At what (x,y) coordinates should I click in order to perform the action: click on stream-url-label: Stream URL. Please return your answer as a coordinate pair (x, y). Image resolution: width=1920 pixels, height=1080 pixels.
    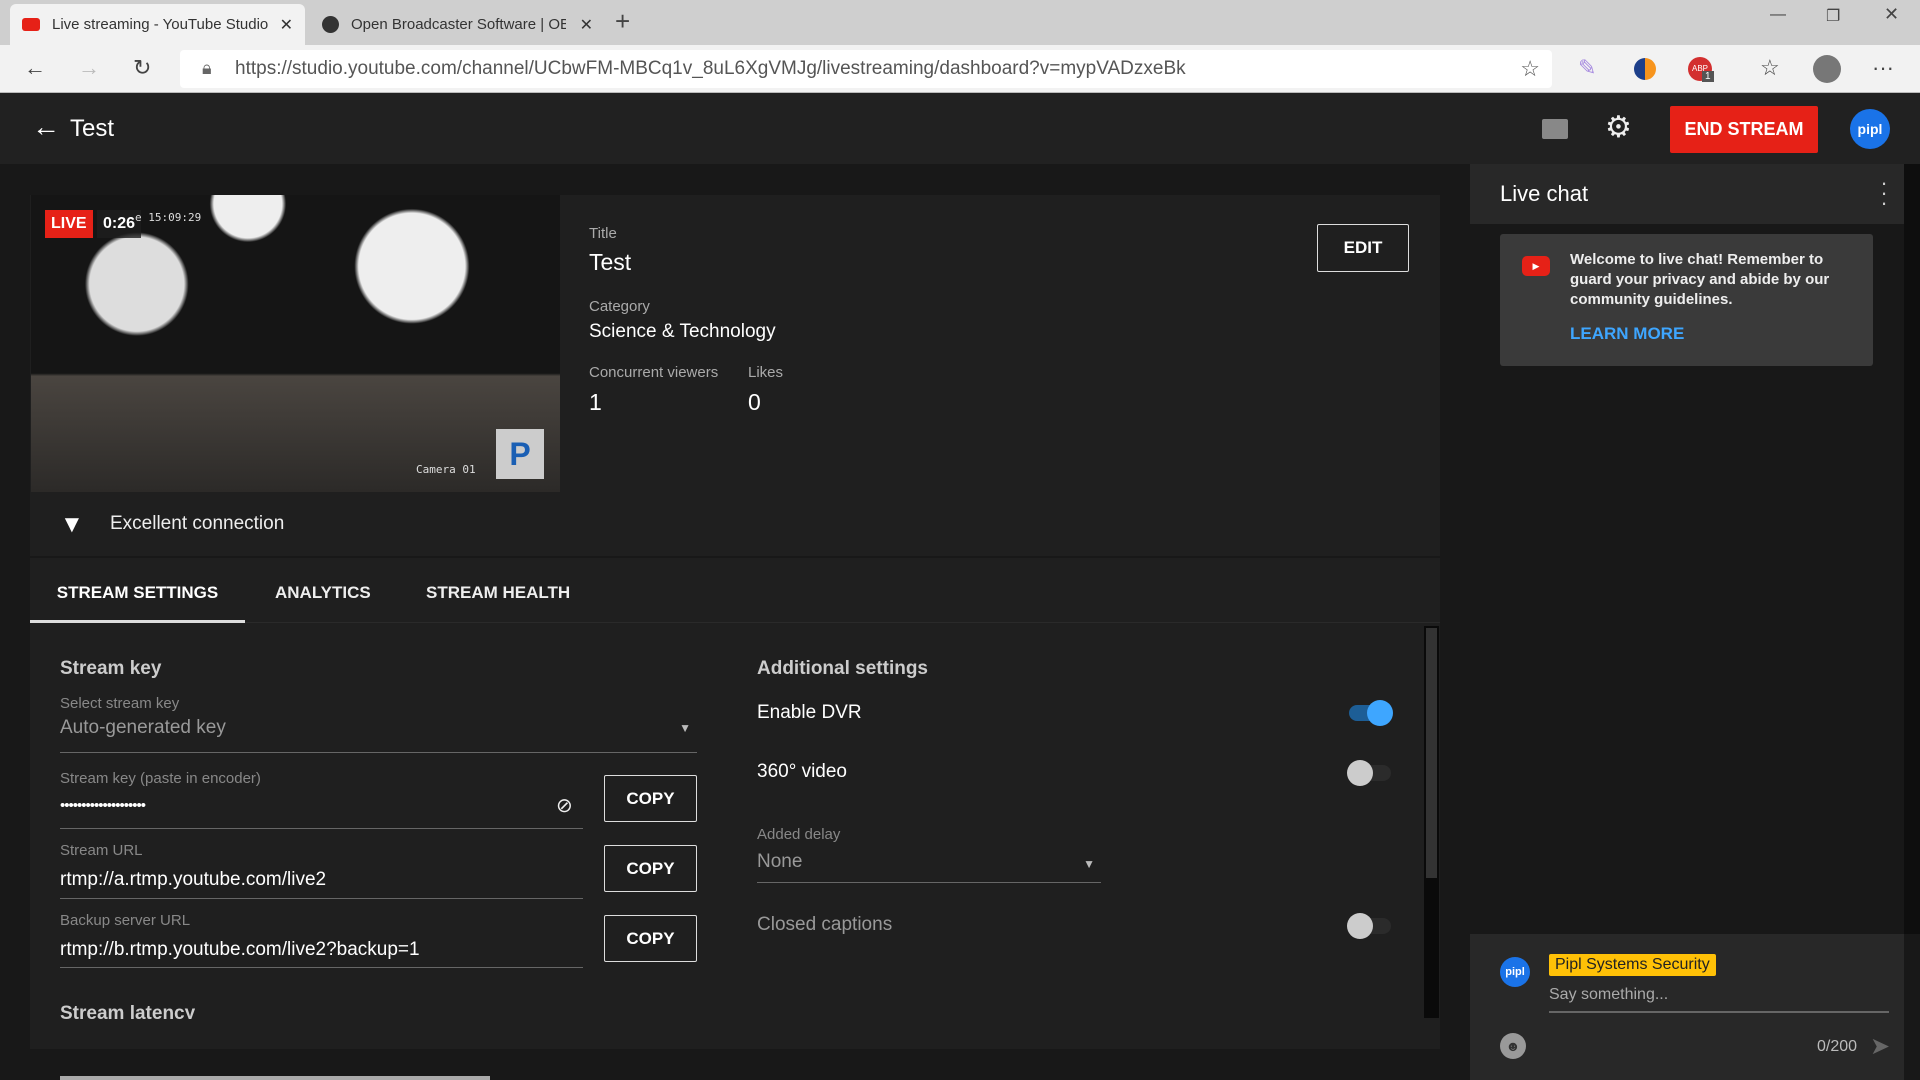
    Looking at the image, I should click on (101, 850).